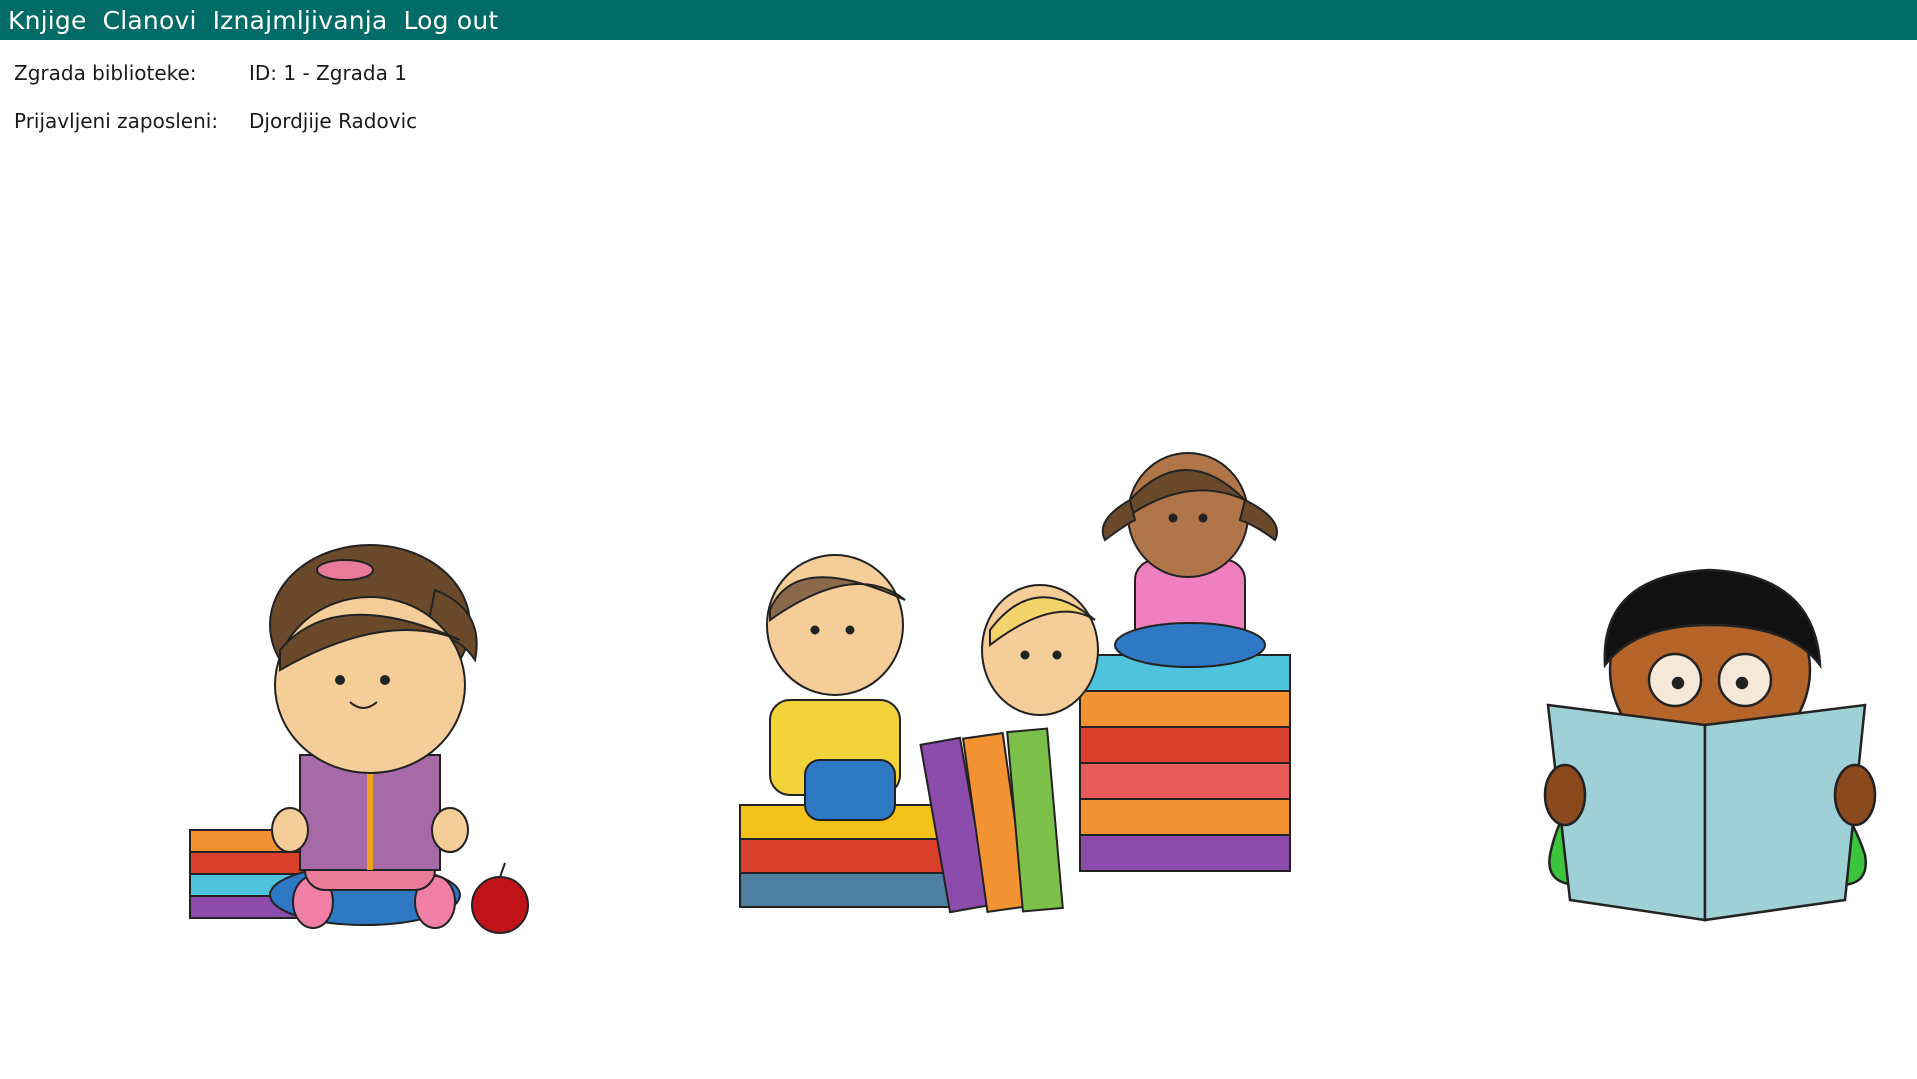 The width and height of the screenshot is (1917, 1079). I want to click on menu-item-knjige: Knjige, so click(47, 20).